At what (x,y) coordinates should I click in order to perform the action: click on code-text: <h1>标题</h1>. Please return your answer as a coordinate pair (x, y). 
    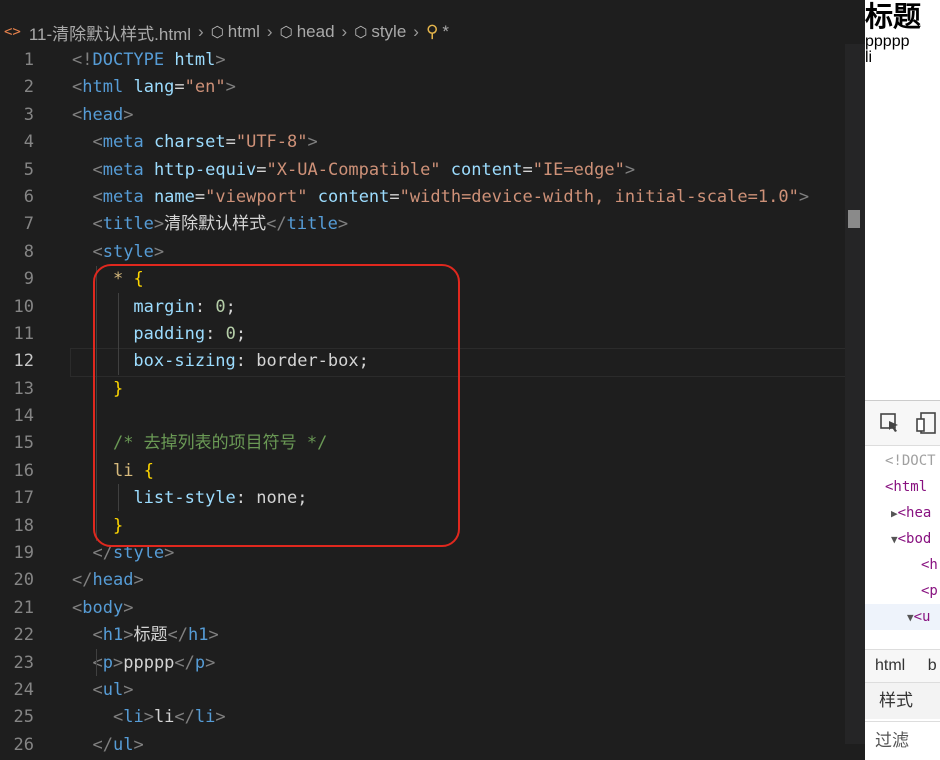
    Looking at the image, I should click on (145, 635).